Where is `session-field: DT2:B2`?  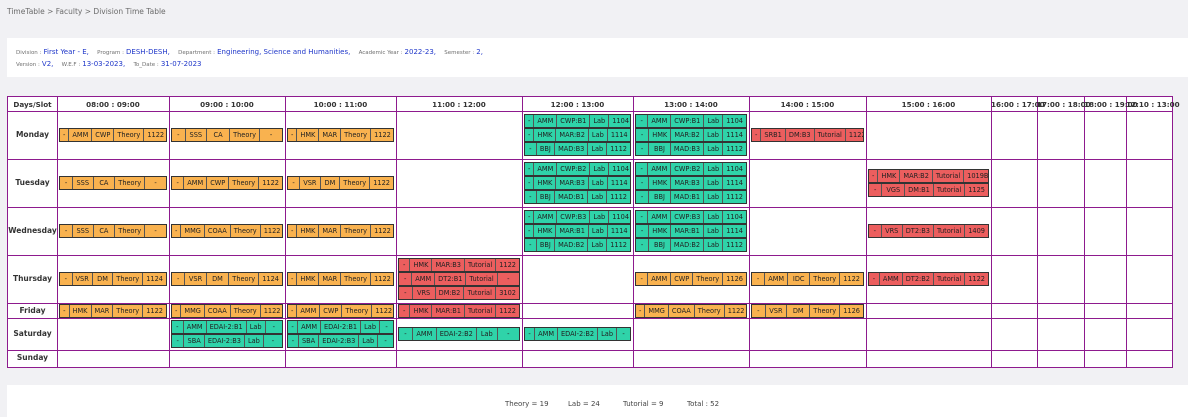
session-field: DT2:B2 is located at coordinates (918, 279).